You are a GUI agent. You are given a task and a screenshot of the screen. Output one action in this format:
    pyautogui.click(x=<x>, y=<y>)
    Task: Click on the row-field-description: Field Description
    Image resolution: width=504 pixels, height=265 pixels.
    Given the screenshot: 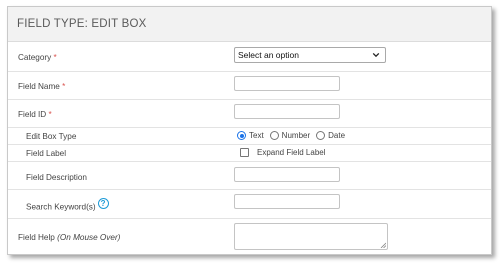 What is the action you would take?
    pyautogui.click(x=249, y=176)
    